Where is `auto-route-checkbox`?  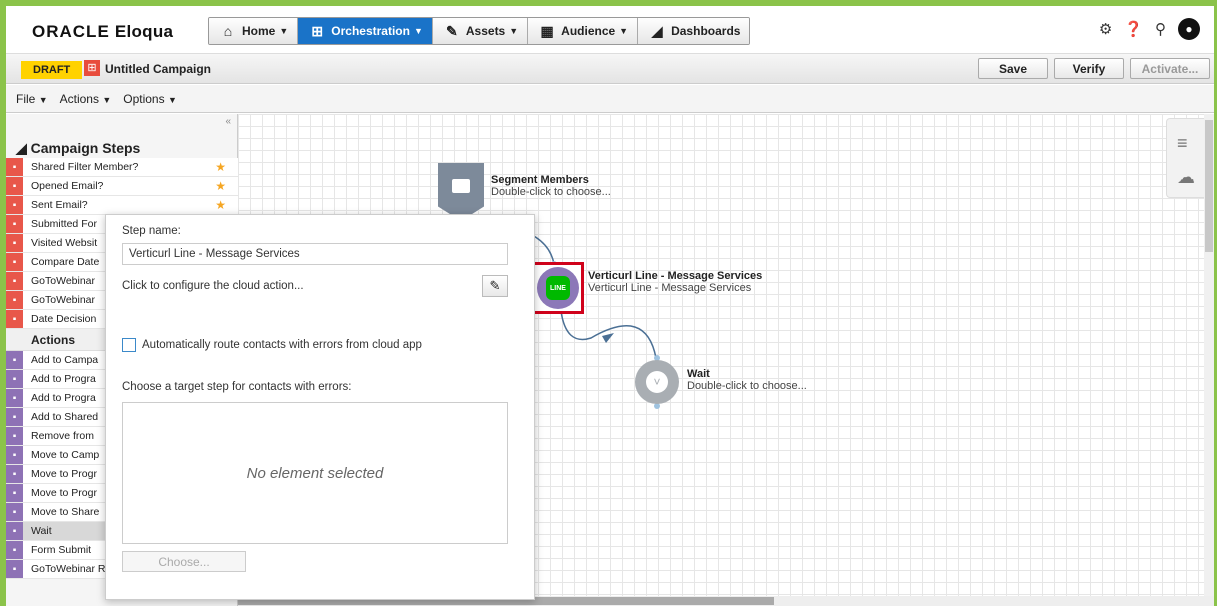 auto-route-checkbox is located at coordinates (129, 345).